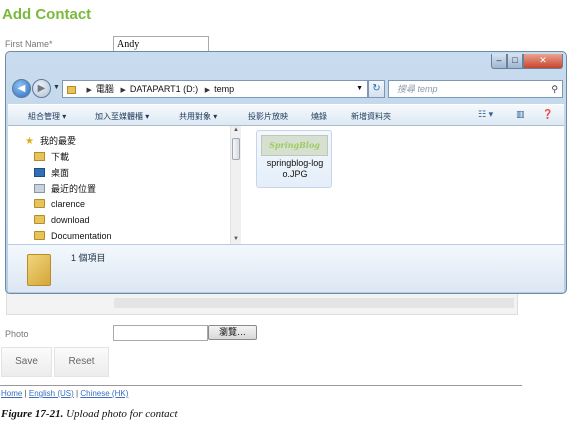  I want to click on address-bar: ▶ 電腦 ▶ DATAPART1 (D:) ▶ temp ▼, so click(215, 89).